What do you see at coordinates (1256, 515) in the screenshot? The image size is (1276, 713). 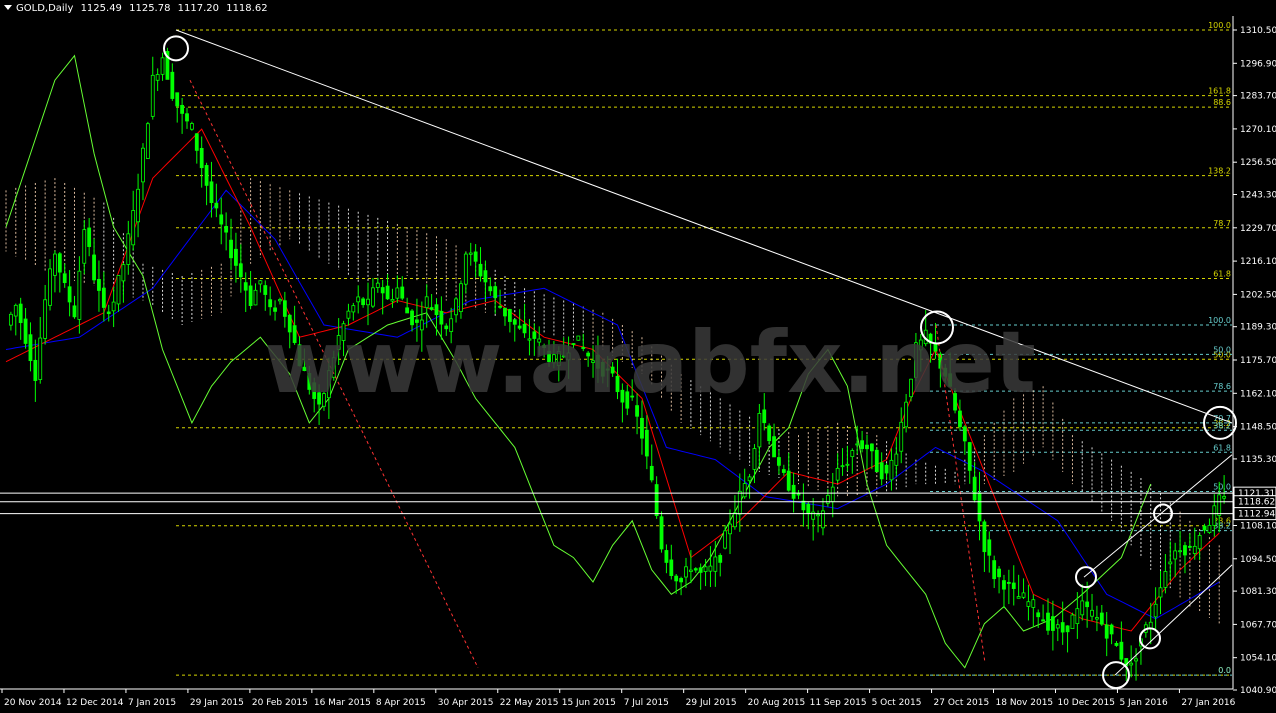 I see `price-tag-label: 1112.94` at bounding box center [1256, 515].